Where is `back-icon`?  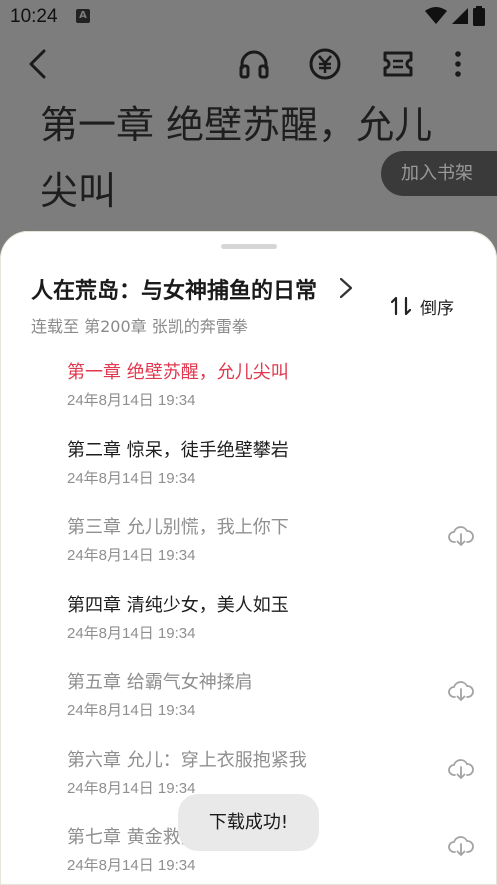
back-icon is located at coordinates (37, 64).